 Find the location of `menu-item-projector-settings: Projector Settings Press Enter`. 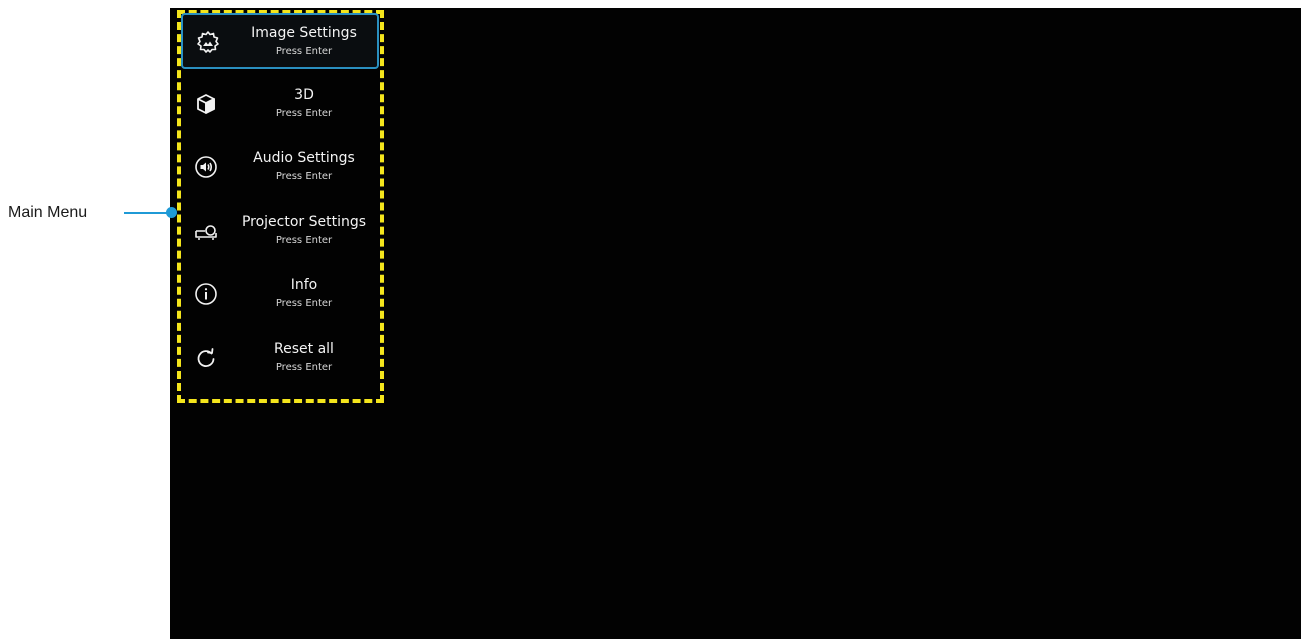

menu-item-projector-settings: Projector Settings Press Enter is located at coordinates (280, 232).